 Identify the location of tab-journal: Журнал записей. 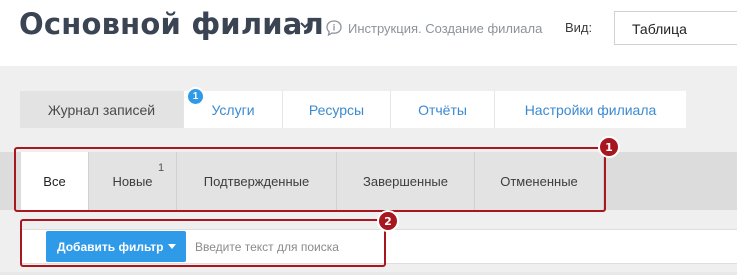
(102, 109).